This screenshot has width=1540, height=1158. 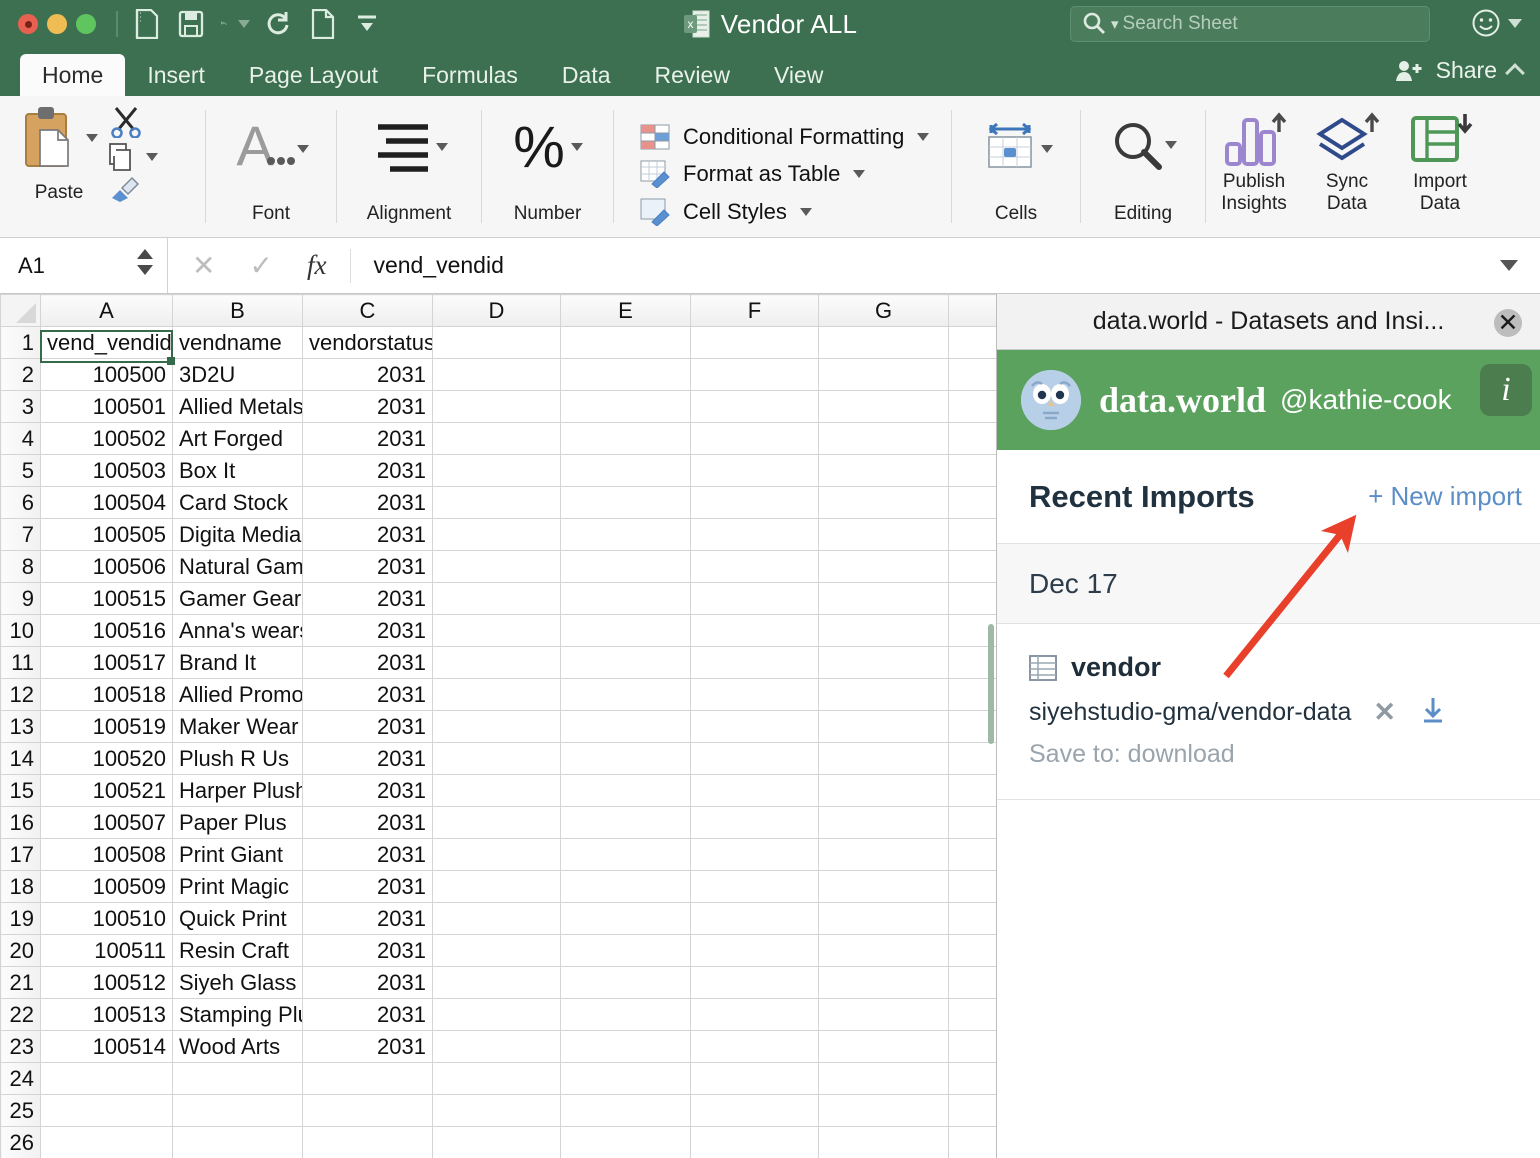 What do you see at coordinates (367, 918) in the screenshot?
I see `cell-C19: 2031` at bounding box center [367, 918].